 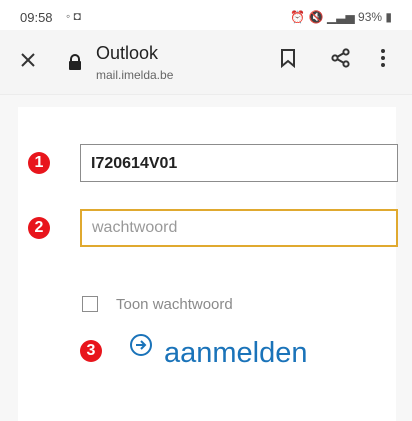 I want to click on arrow-circle-right-icon, so click(x=141, y=347).